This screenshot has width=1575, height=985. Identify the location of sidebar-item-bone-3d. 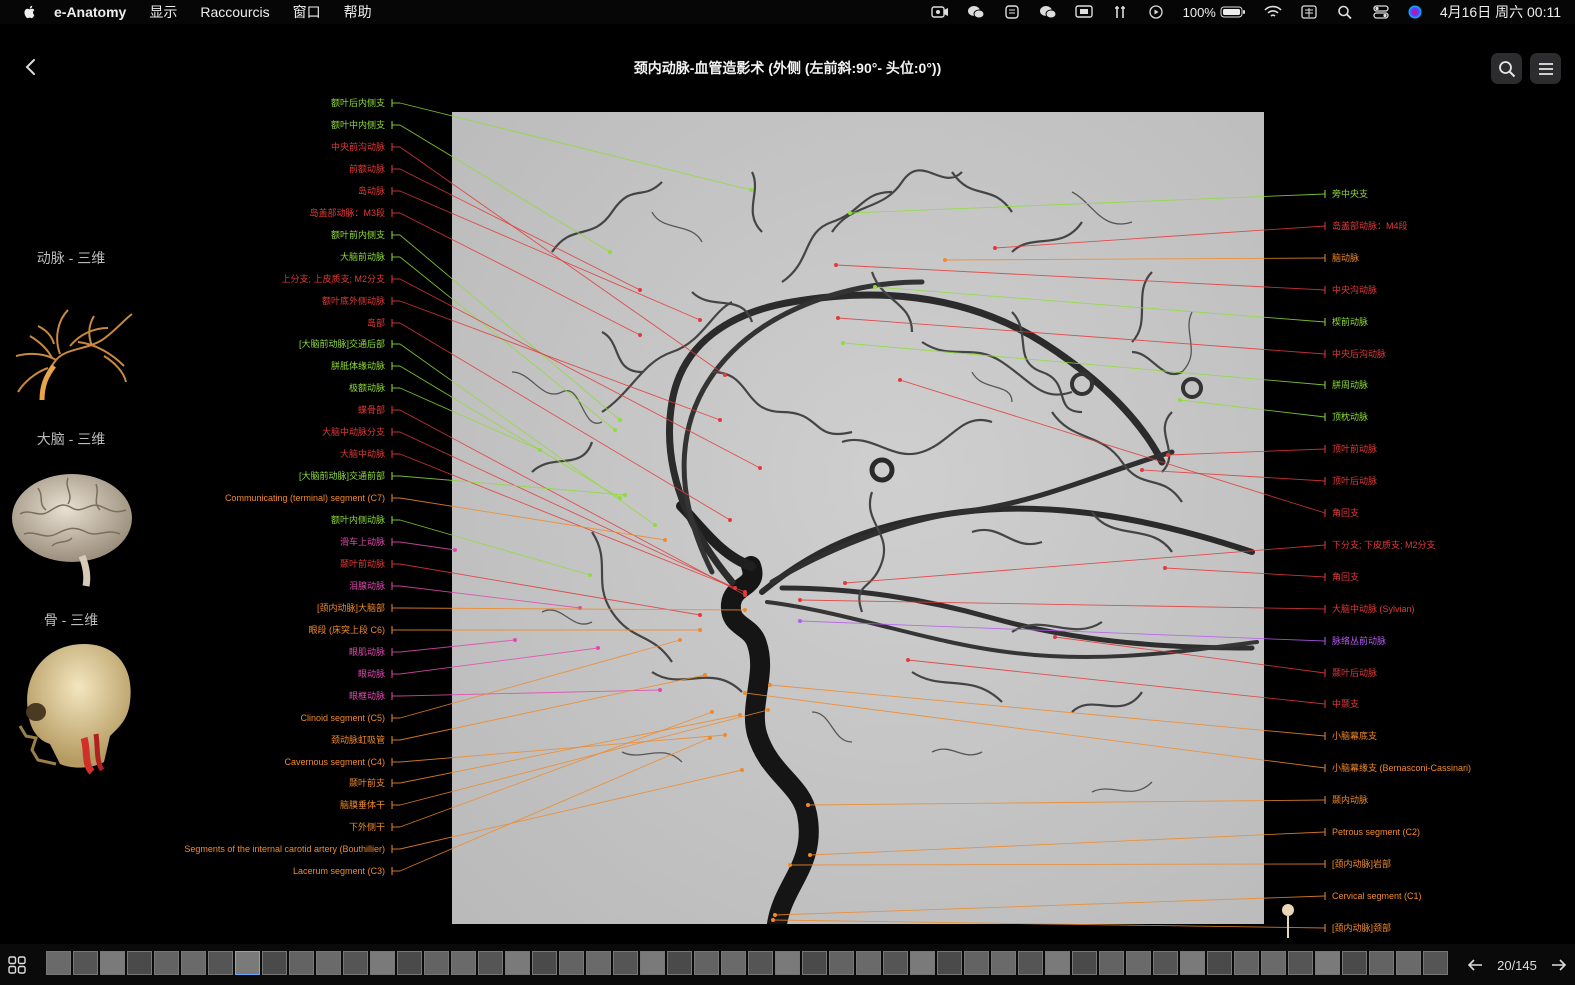
(72, 710).